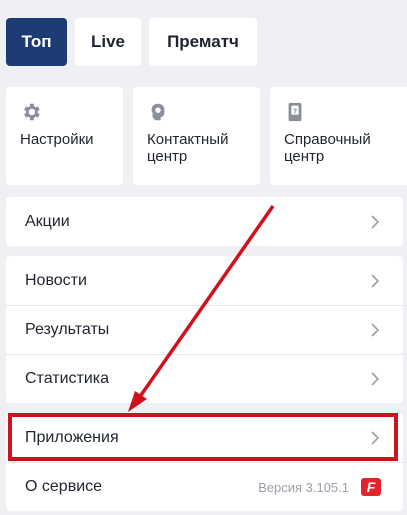  Describe the element at coordinates (72, 437) in the screenshot. I see `menu-item-label: Приложения` at that location.